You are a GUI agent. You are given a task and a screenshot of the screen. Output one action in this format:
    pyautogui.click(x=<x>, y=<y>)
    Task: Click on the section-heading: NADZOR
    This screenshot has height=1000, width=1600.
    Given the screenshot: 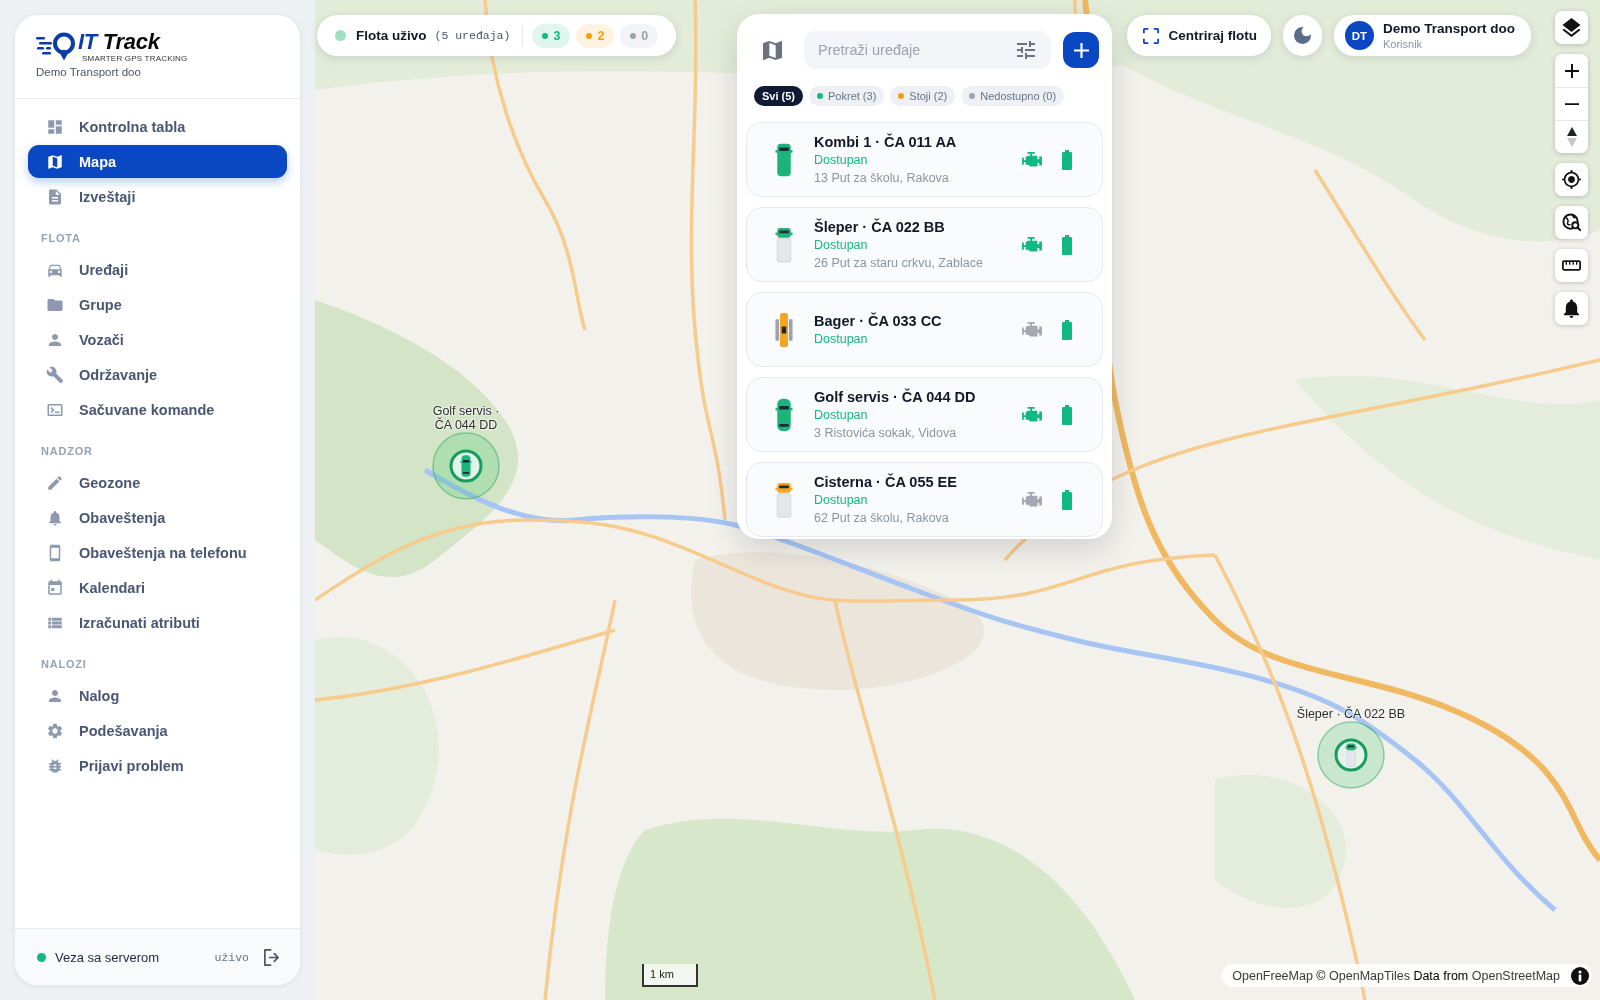 What is the action you would take?
    pyautogui.click(x=67, y=451)
    